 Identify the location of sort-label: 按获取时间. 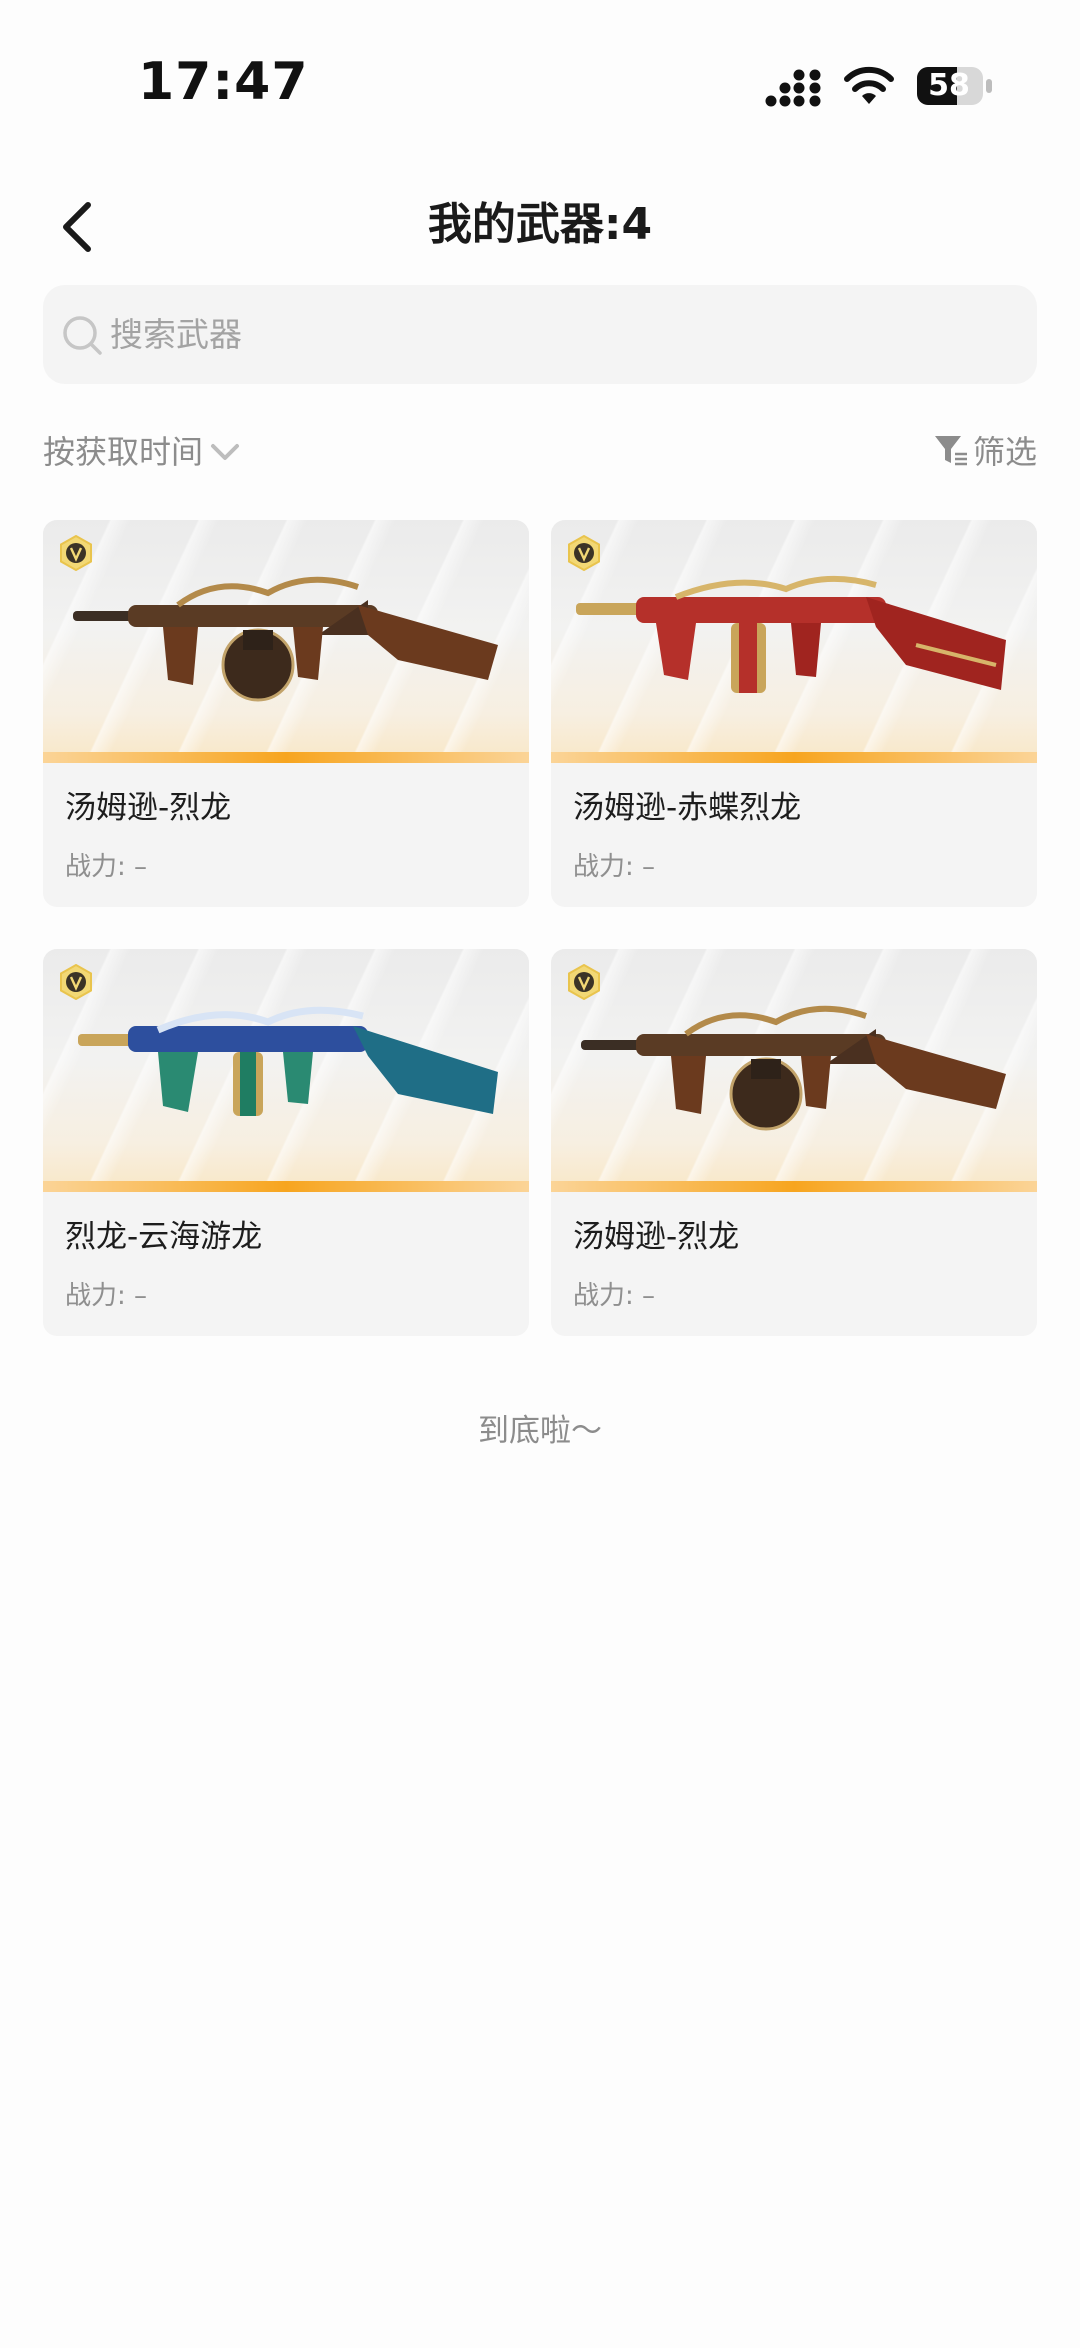
(123, 452).